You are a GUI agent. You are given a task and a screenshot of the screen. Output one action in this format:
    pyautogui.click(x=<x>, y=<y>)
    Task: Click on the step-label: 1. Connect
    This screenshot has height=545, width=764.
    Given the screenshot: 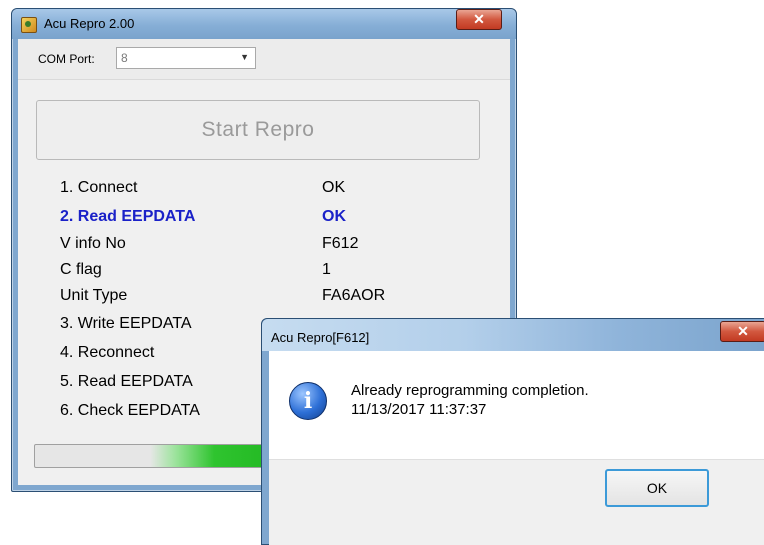 What is the action you would take?
    pyautogui.click(x=99, y=187)
    